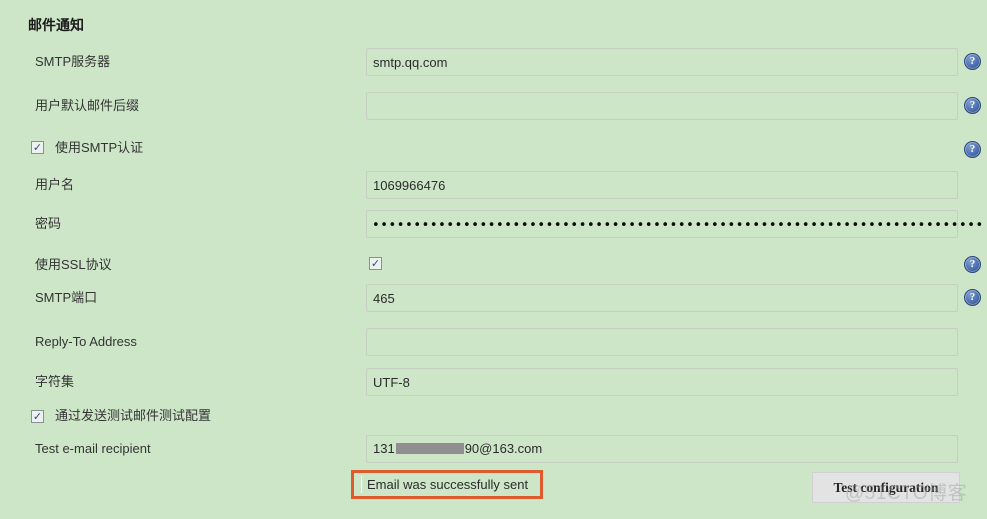  Describe the element at coordinates (133, 415) in the screenshot. I see `send-test-mail-label: 通过发送测试邮件测试配置` at that location.